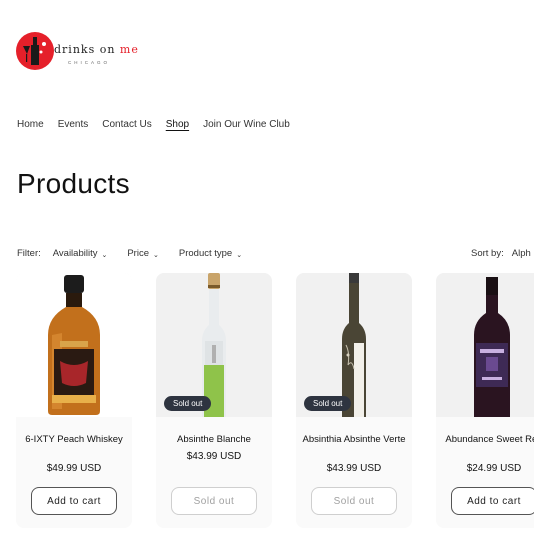  Describe the element at coordinates (126, 124) in the screenshot. I see `nav-contact-us: Contact Us` at that location.